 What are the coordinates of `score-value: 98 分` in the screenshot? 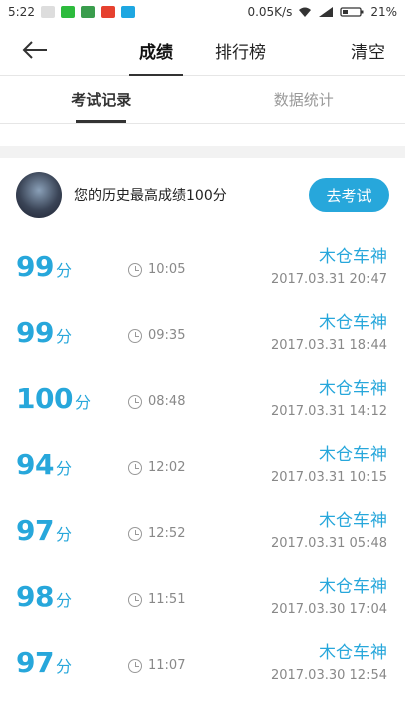 It's located at (44, 596).